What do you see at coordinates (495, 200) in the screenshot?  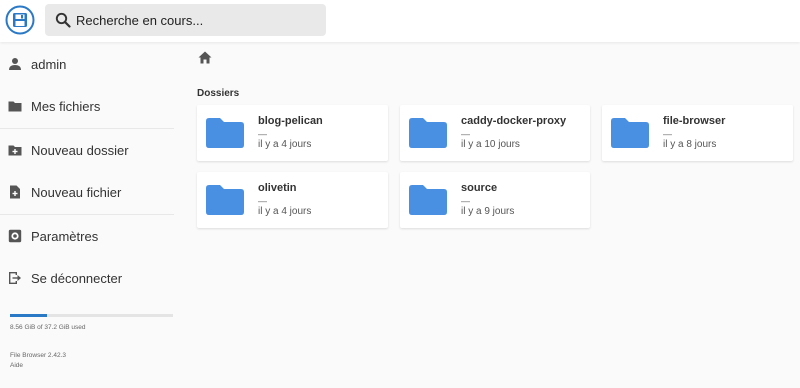 I see `folder-card: source — il y a 9 jours` at bounding box center [495, 200].